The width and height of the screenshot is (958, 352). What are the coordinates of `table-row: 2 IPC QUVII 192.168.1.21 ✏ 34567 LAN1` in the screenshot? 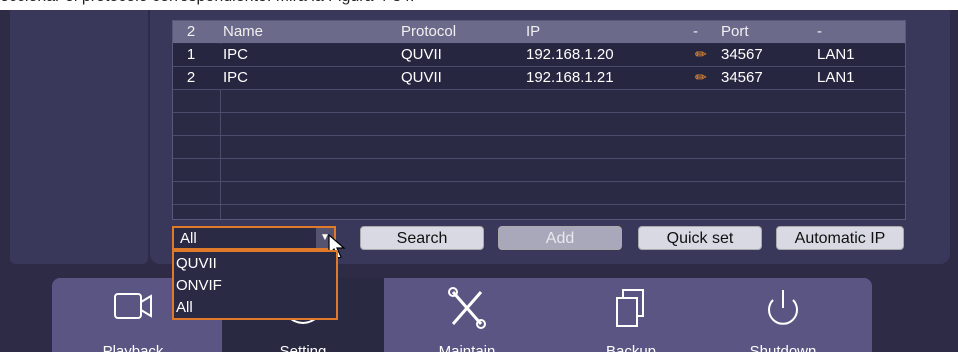 It's located at (539, 78).